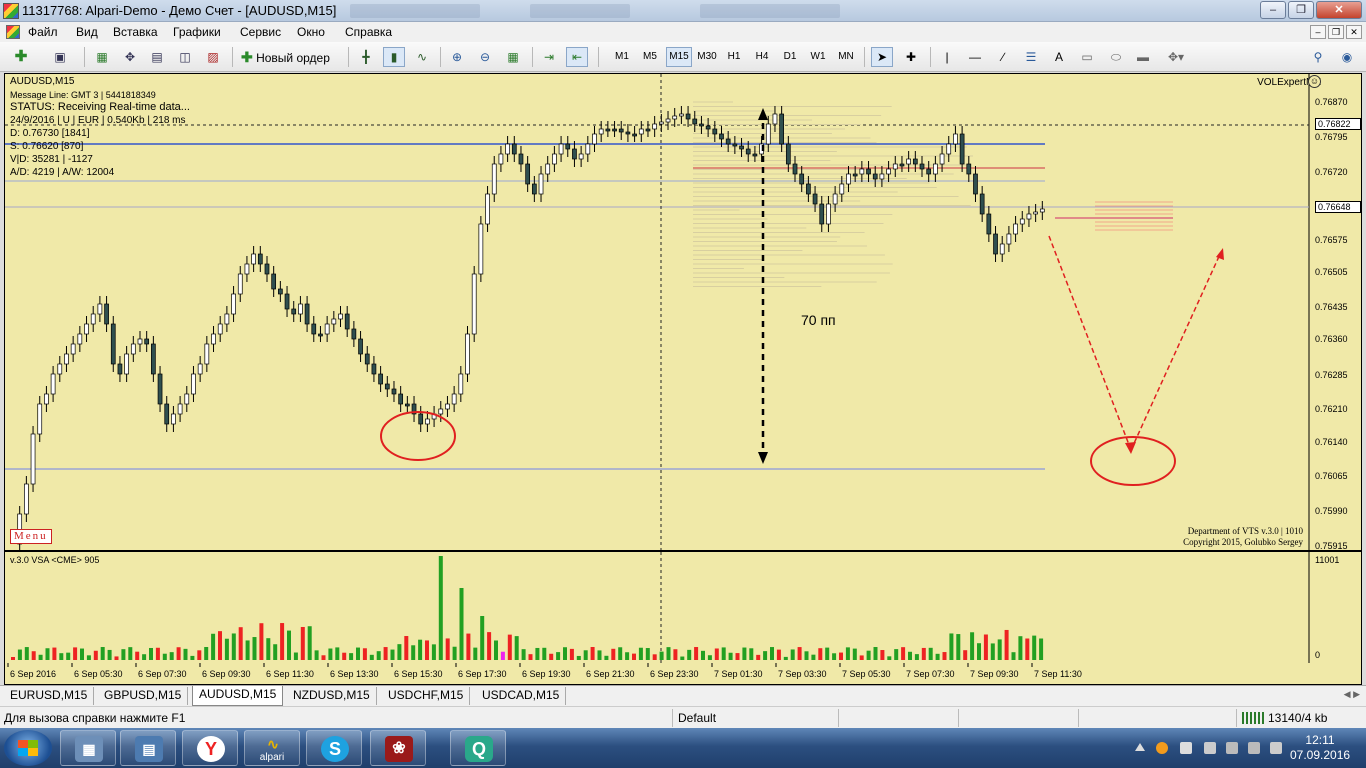 Image resolution: width=1366 pixels, height=768 pixels. What do you see at coordinates (1273, 10) in the screenshot?
I see `minimize-button: –` at bounding box center [1273, 10].